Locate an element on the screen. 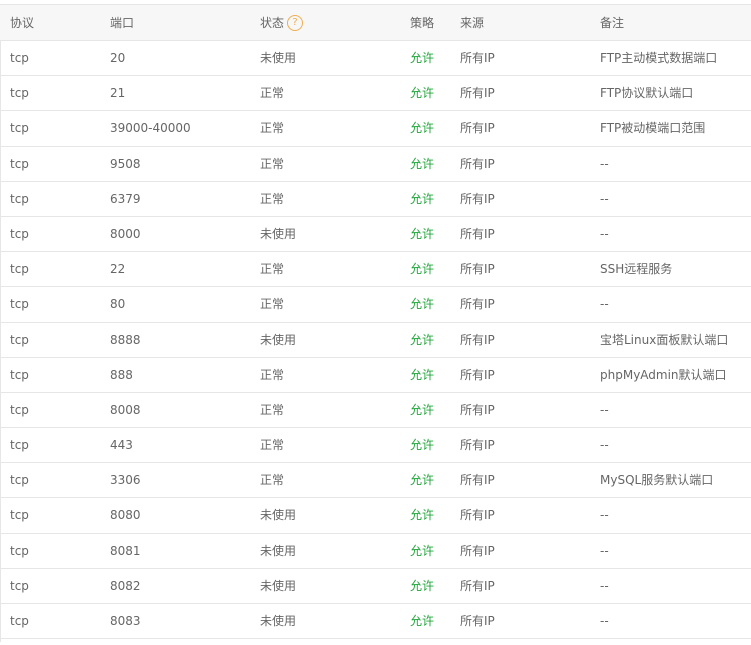 The width and height of the screenshot is (751, 645). table-row: tcp 8000 未使用 允许 所有IP -- is located at coordinates (375, 235).